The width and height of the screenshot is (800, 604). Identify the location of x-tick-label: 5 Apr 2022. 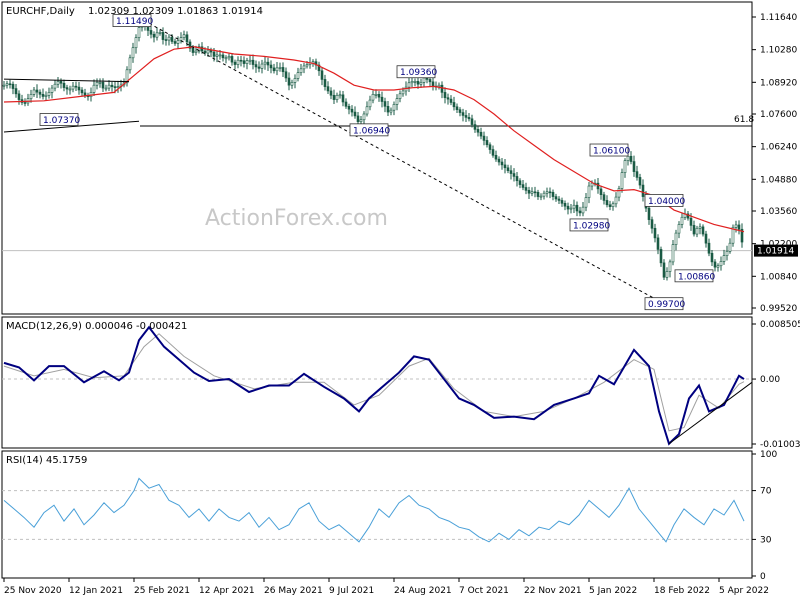
(744, 591).